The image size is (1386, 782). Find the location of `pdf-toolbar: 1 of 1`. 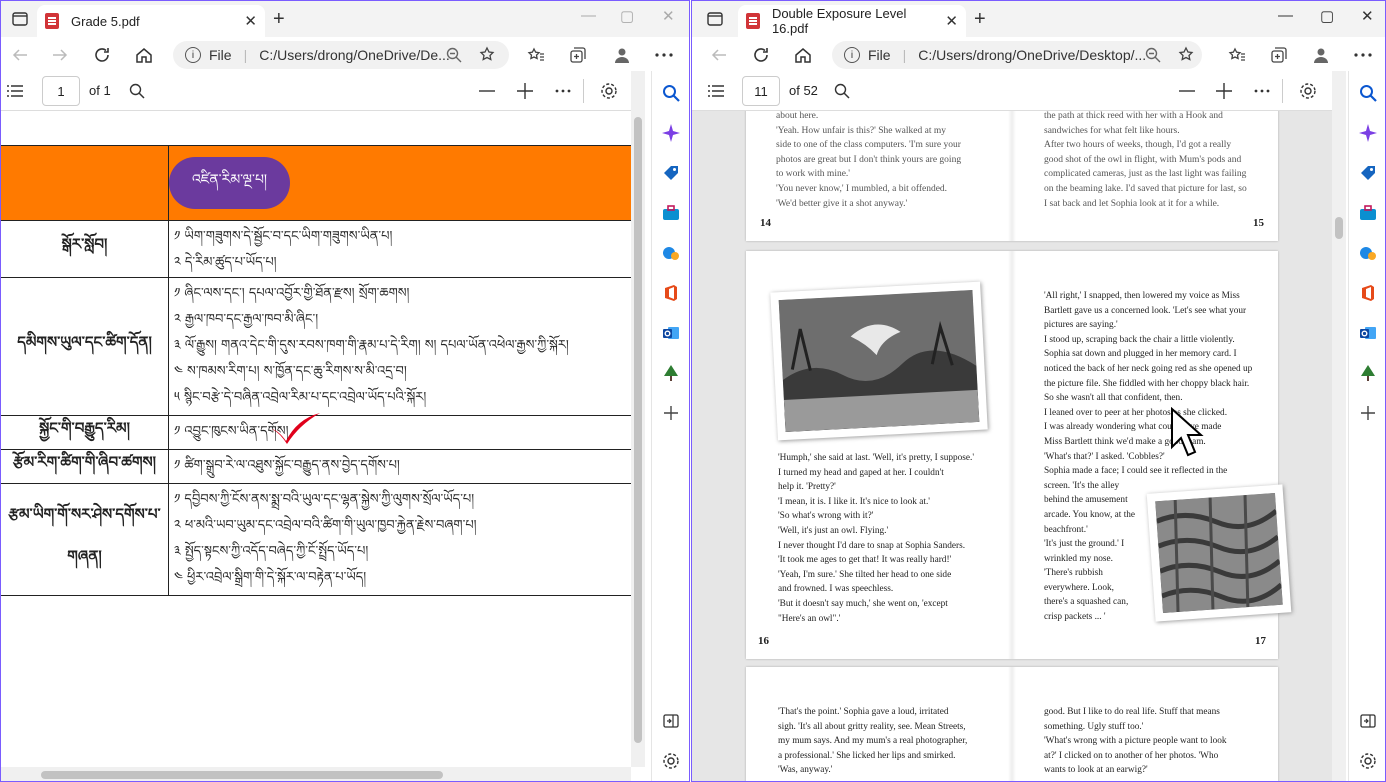

pdf-toolbar: 1 of 1 is located at coordinates (316, 91).